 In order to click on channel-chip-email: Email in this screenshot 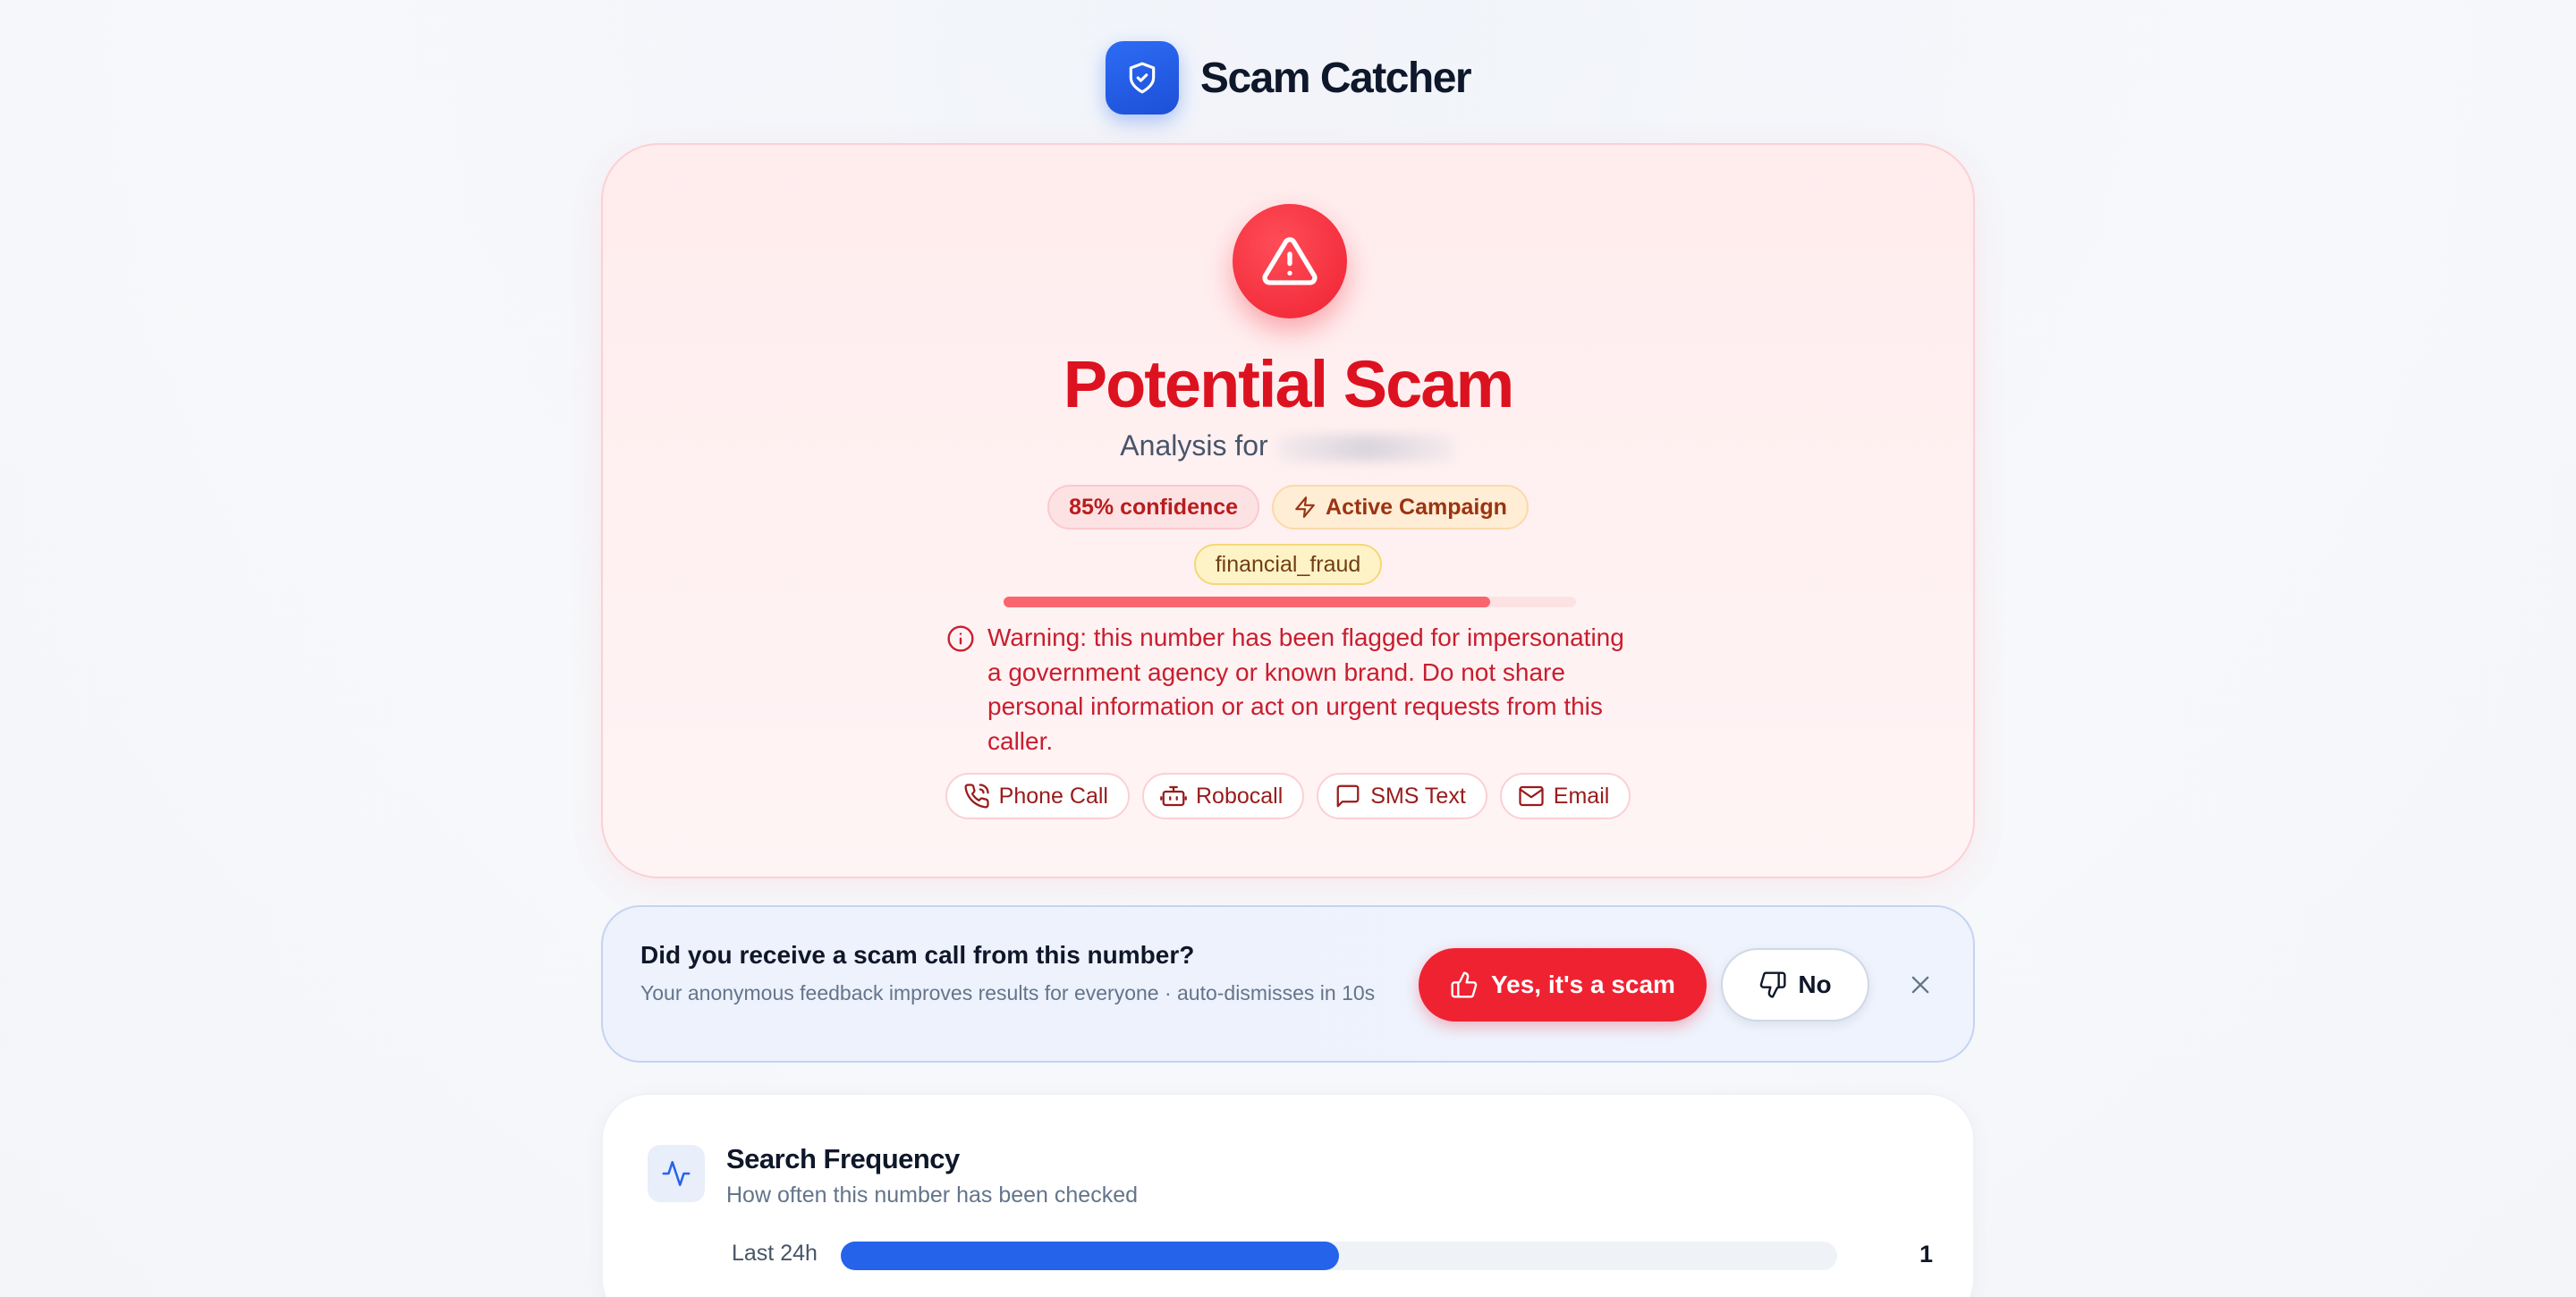, I will do `click(1565, 796)`.